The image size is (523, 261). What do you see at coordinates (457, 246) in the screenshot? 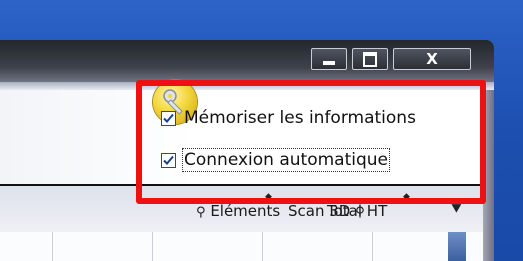
I see `scrollbar` at bounding box center [457, 246].